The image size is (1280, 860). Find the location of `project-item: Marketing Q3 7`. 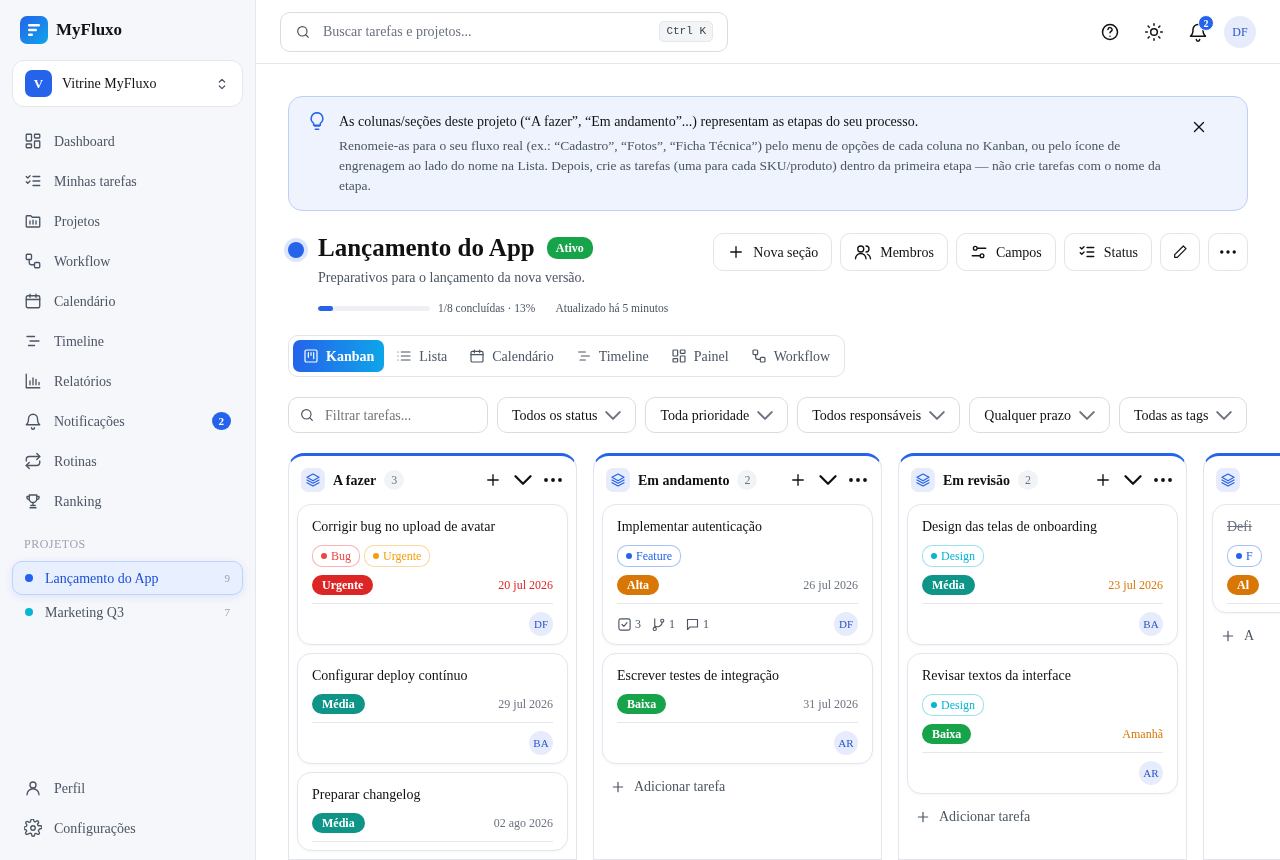

project-item: Marketing Q3 7 is located at coordinates (127, 612).